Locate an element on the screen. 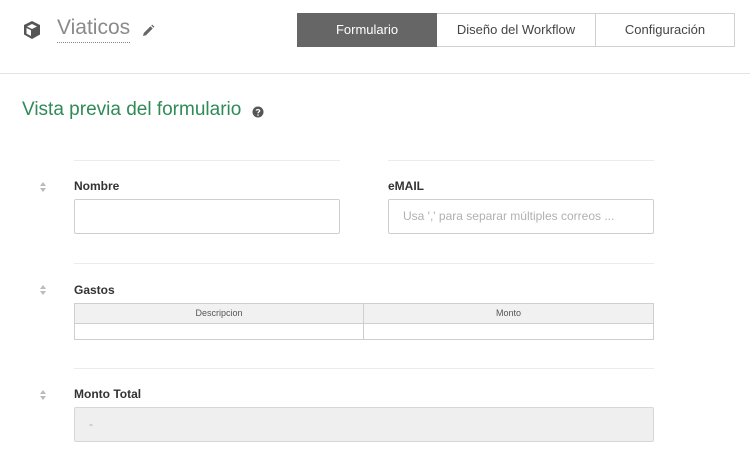 Image resolution: width=750 pixels, height=456 pixels. nombre-input is located at coordinates (207, 216).